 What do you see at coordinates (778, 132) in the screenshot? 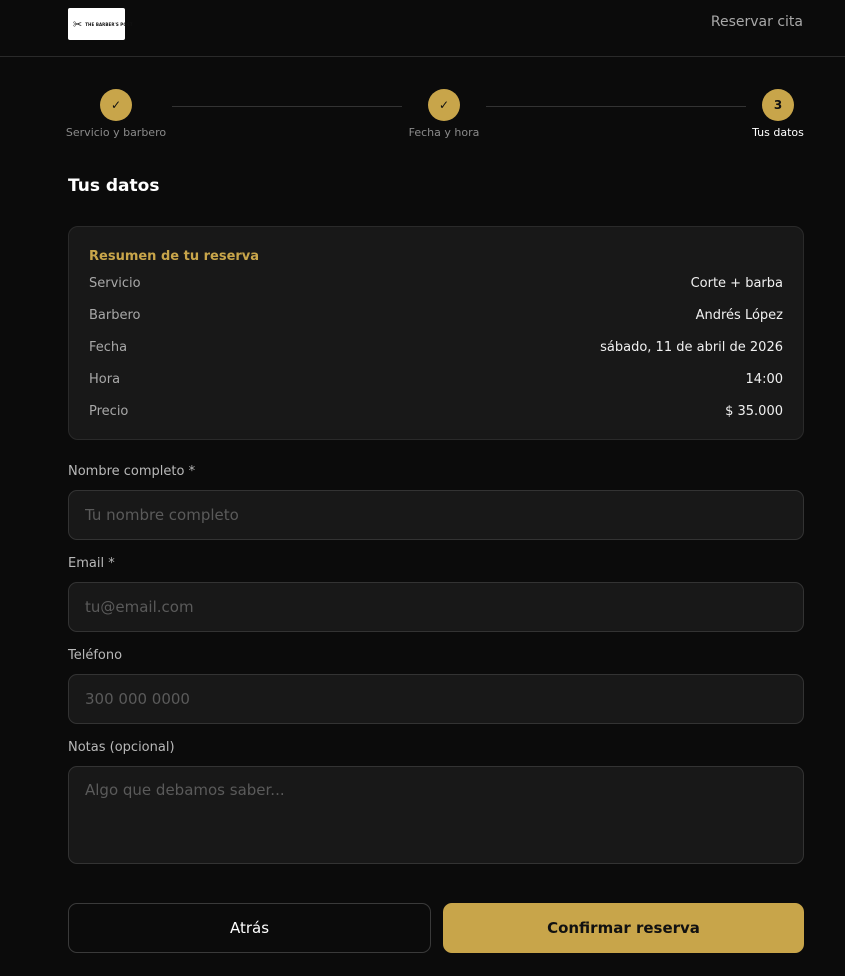
I see `step-label: Tus datos` at bounding box center [778, 132].